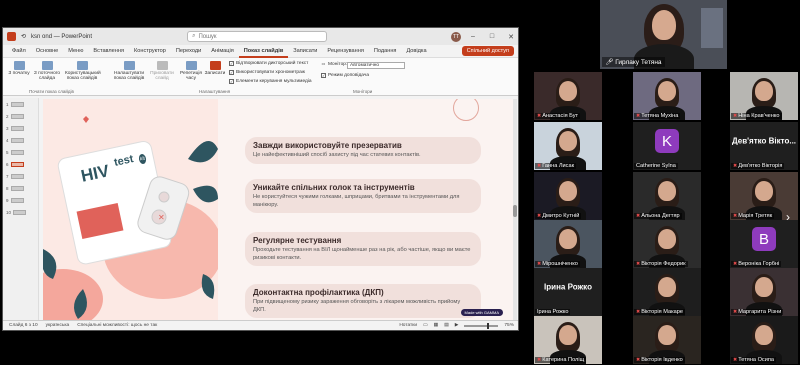 This screenshot has width=800, height=365. Describe the element at coordinates (759, 264) in the screenshot. I see `participant-name: Вероніка Горбні` at that location.